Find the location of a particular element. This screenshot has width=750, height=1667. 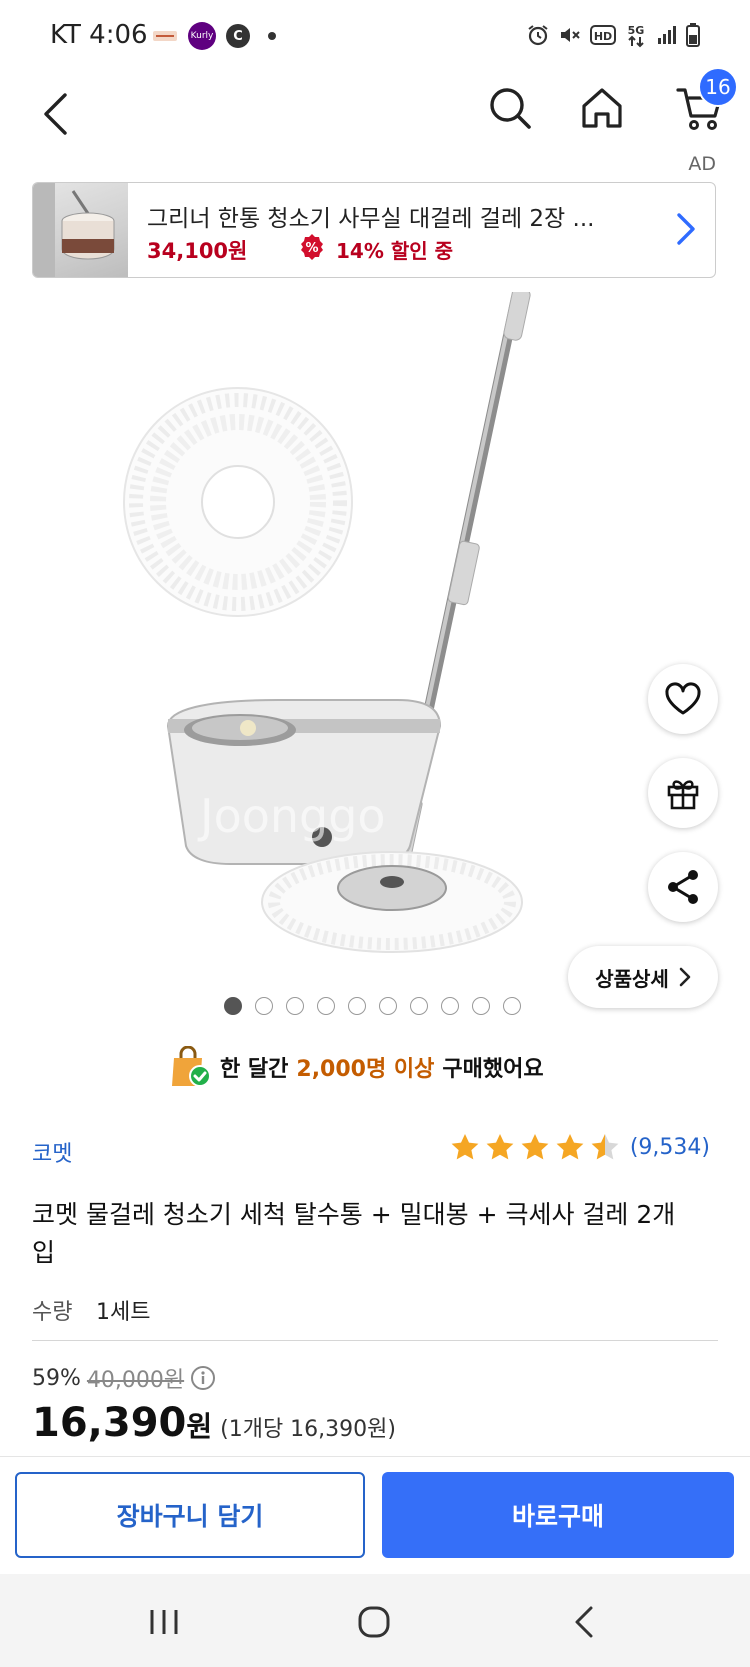

circle-home-icon is located at coordinates (374, 1622).